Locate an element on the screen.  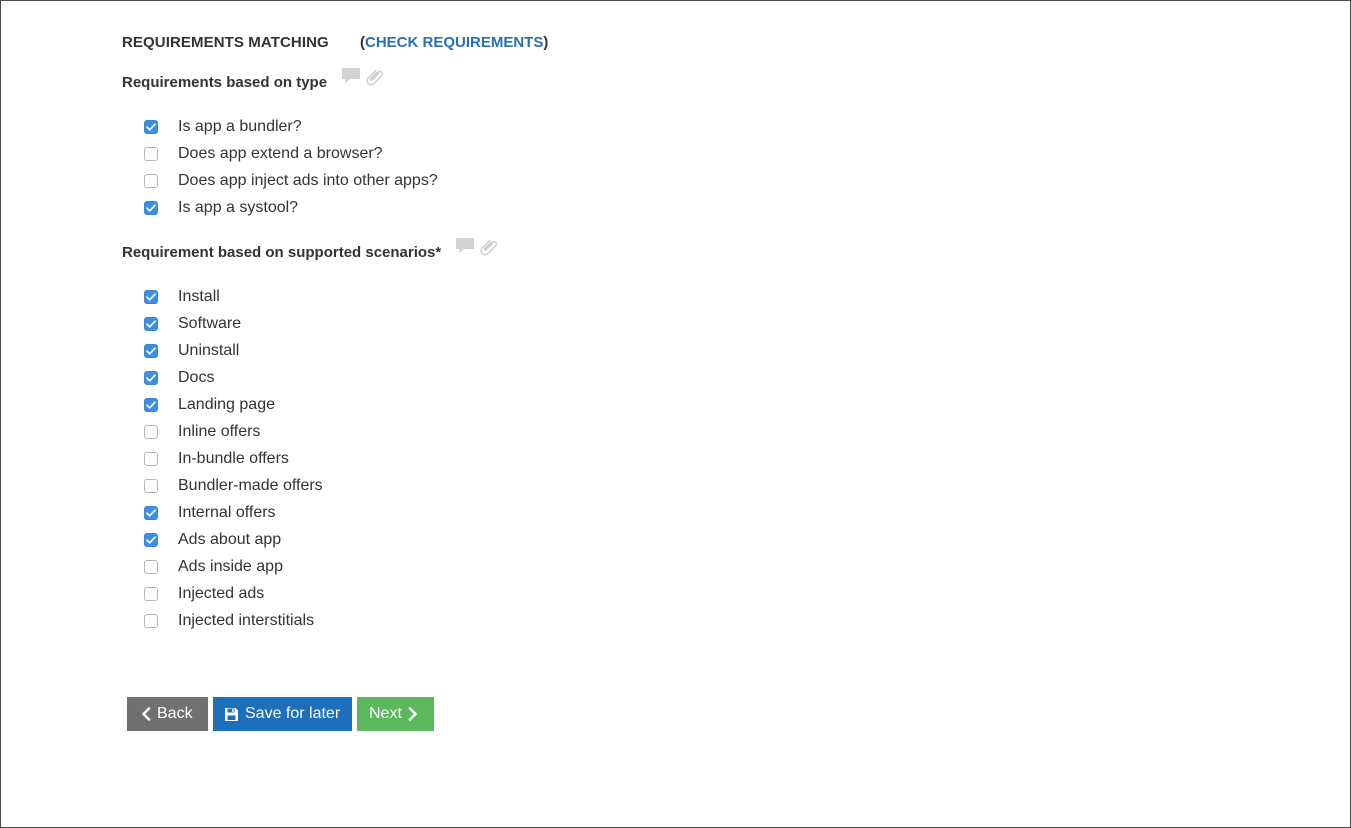
checklist-item-label: Ads inside app is located at coordinates (230, 566).